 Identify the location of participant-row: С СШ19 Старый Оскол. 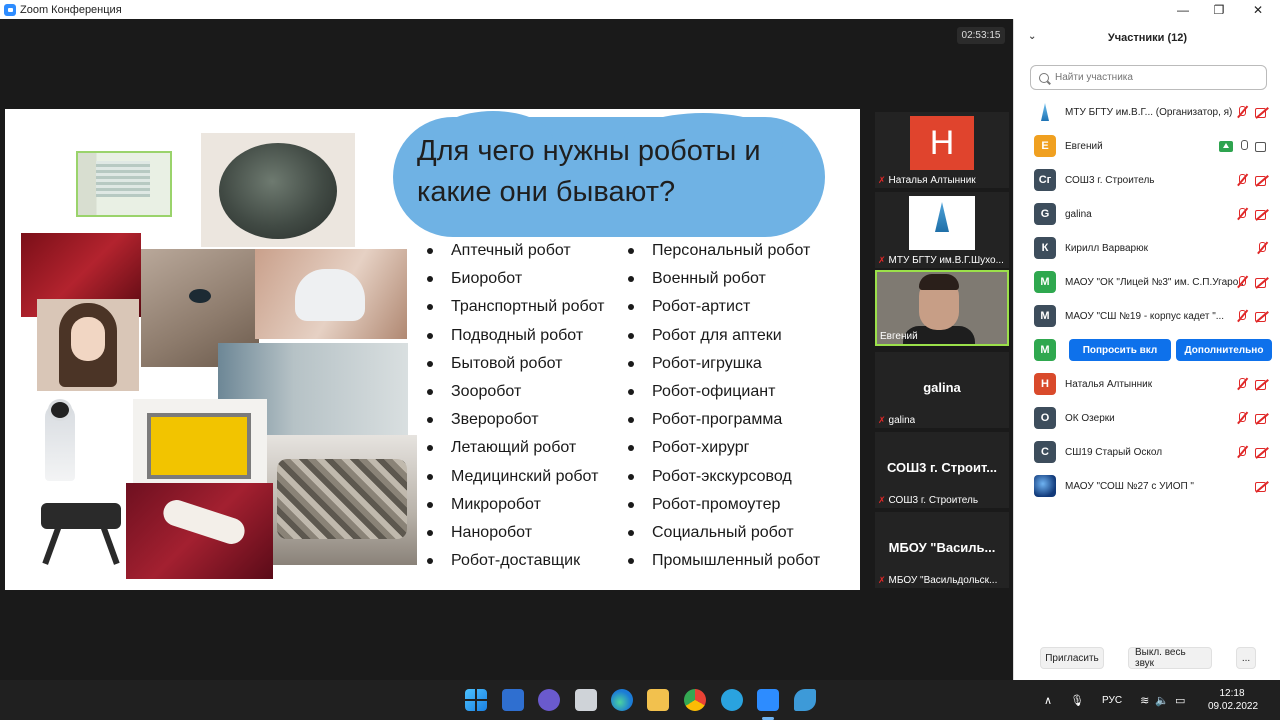
(1147, 452).